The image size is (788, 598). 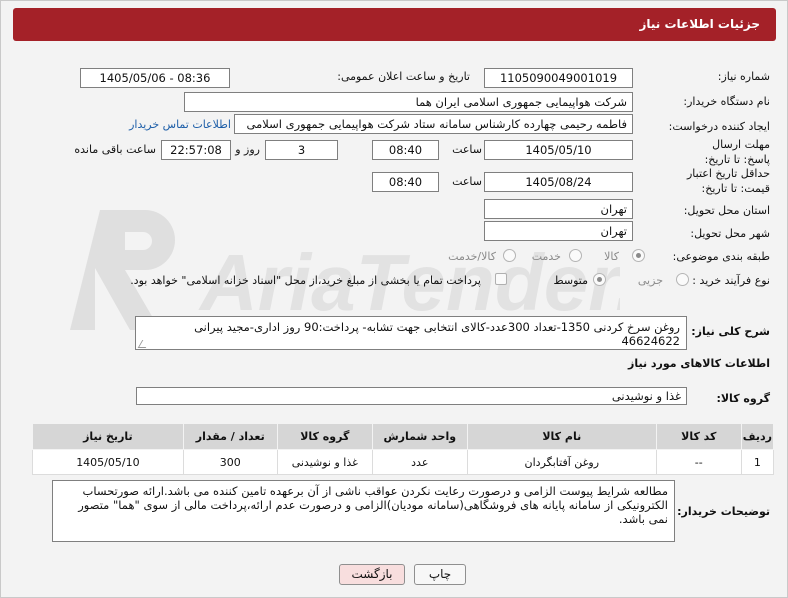 What do you see at coordinates (408, 102) in the screenshot?
I see `buyer-org-field: شرکت هواپیمایی جمهوری اسلامی ایران هما` at bounding box center [408, 102].